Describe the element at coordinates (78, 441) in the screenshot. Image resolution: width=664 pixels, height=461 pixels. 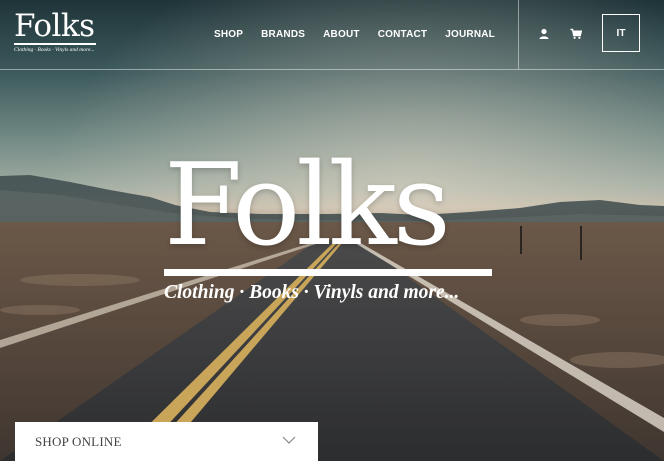
I see `shop-online-label: SHOP ONLINE` at that location.